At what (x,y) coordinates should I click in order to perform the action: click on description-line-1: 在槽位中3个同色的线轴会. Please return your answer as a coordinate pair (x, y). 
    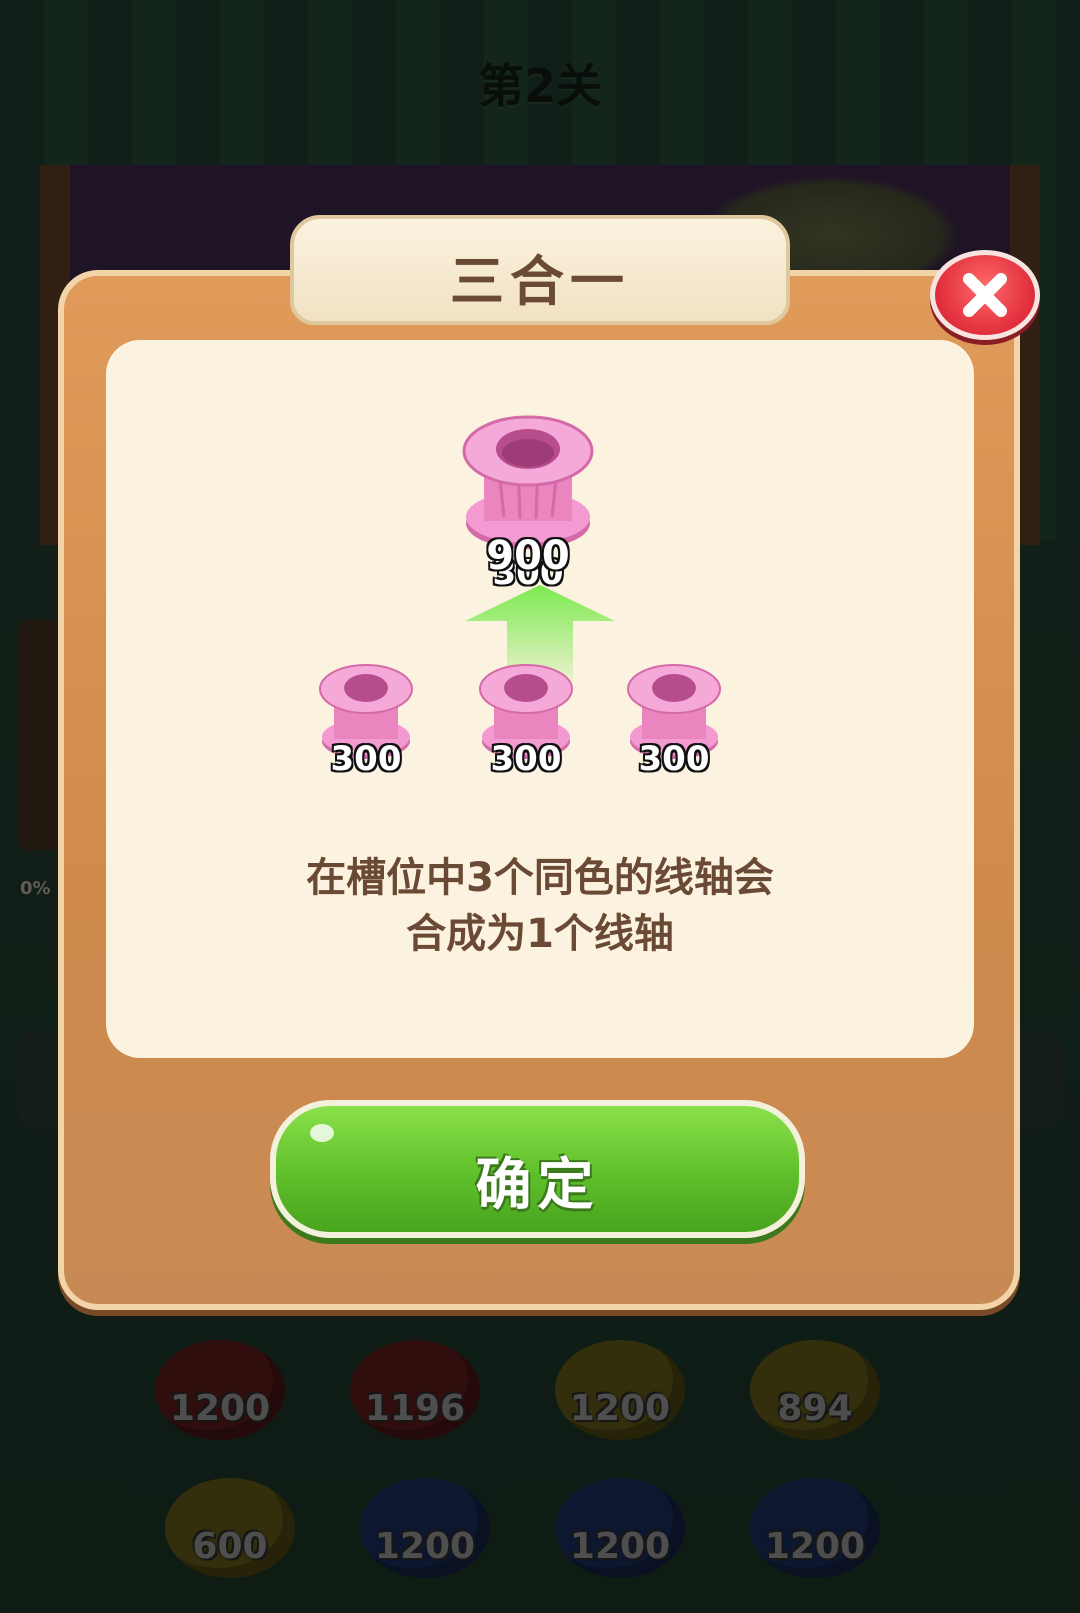
    Looking at the image, I should click on (540, 878).